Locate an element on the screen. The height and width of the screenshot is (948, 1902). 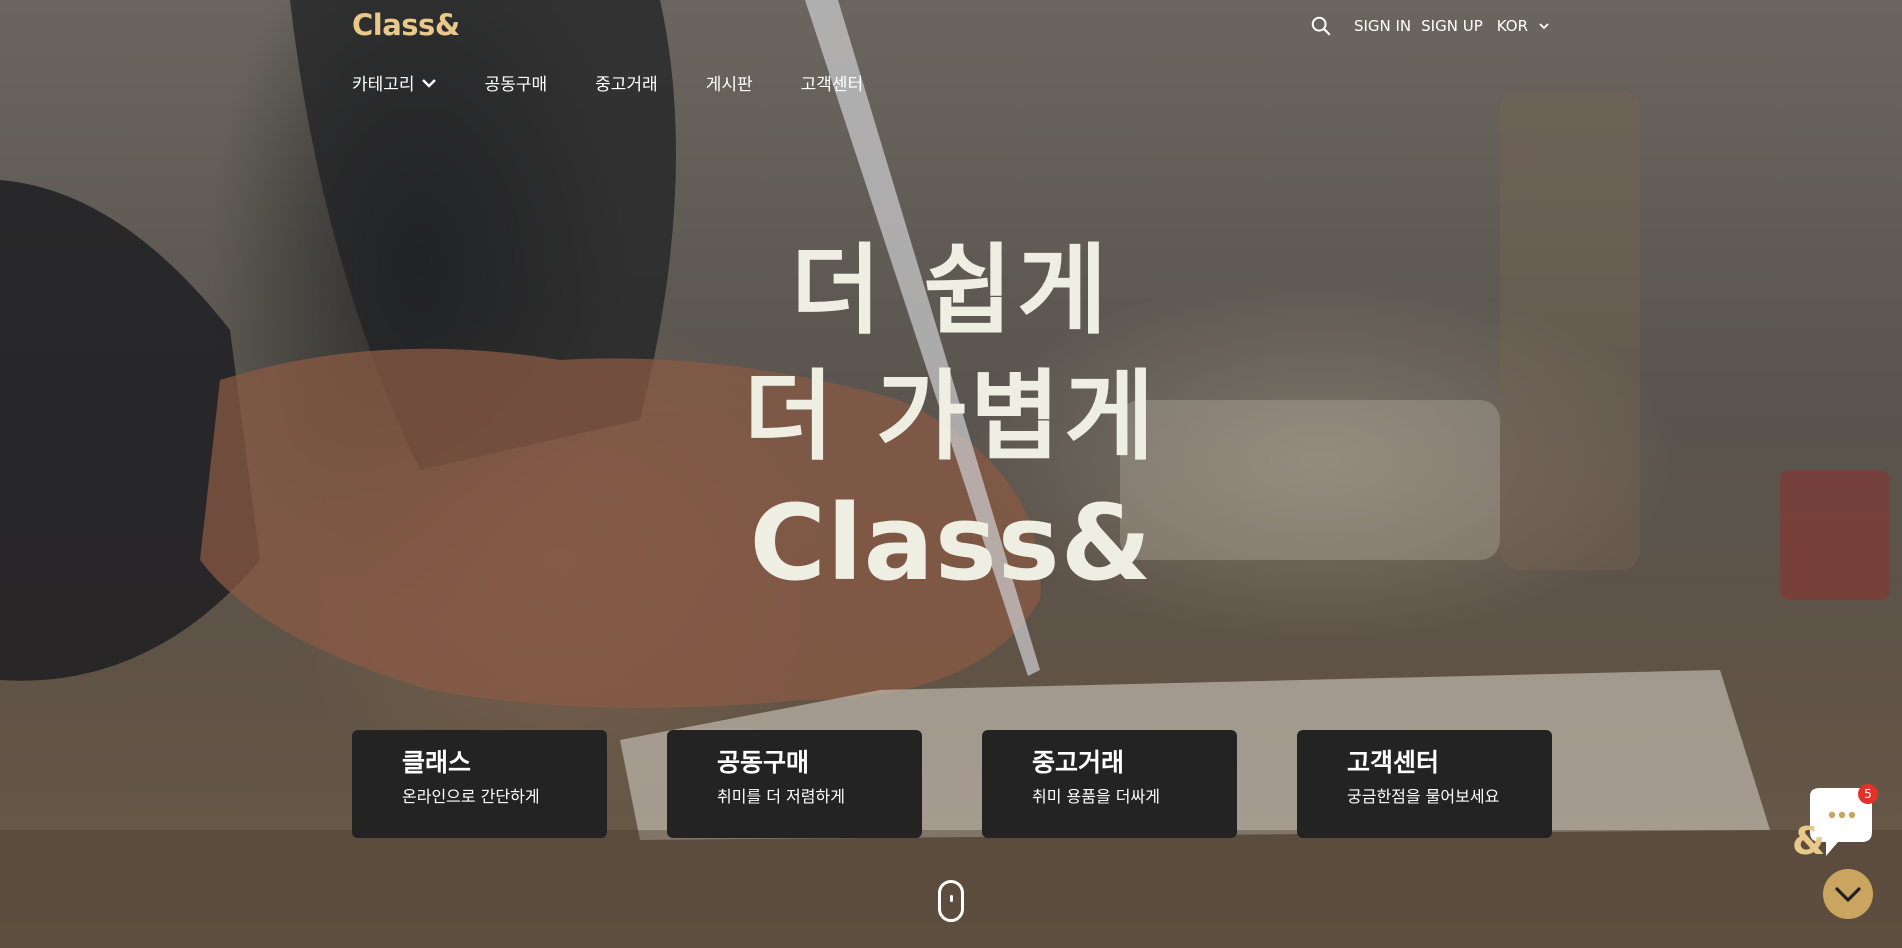
nav-item-used-trade: 중고거래 is located at coordinates (626, 82).